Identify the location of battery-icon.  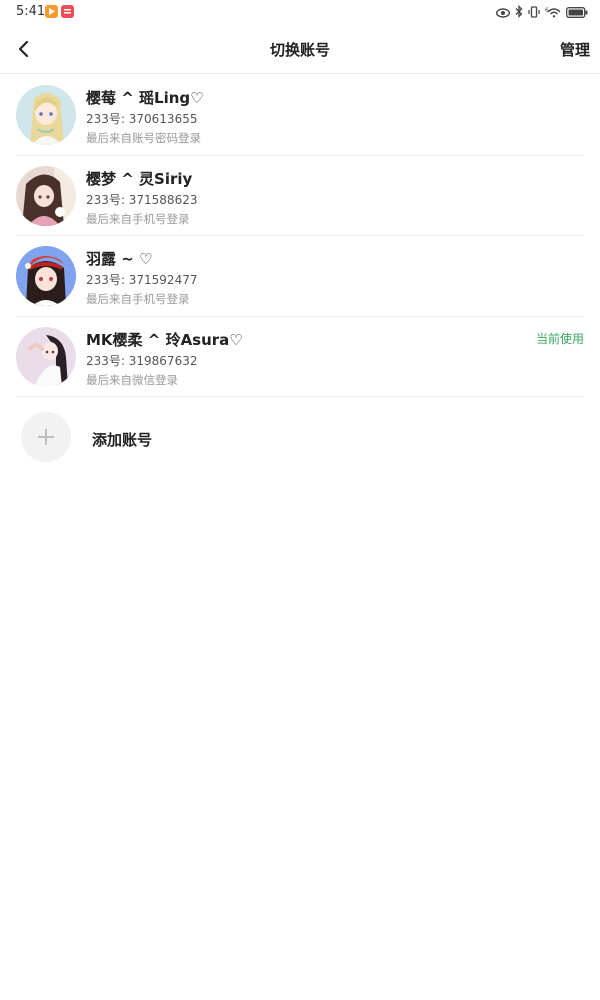
(577, 12).